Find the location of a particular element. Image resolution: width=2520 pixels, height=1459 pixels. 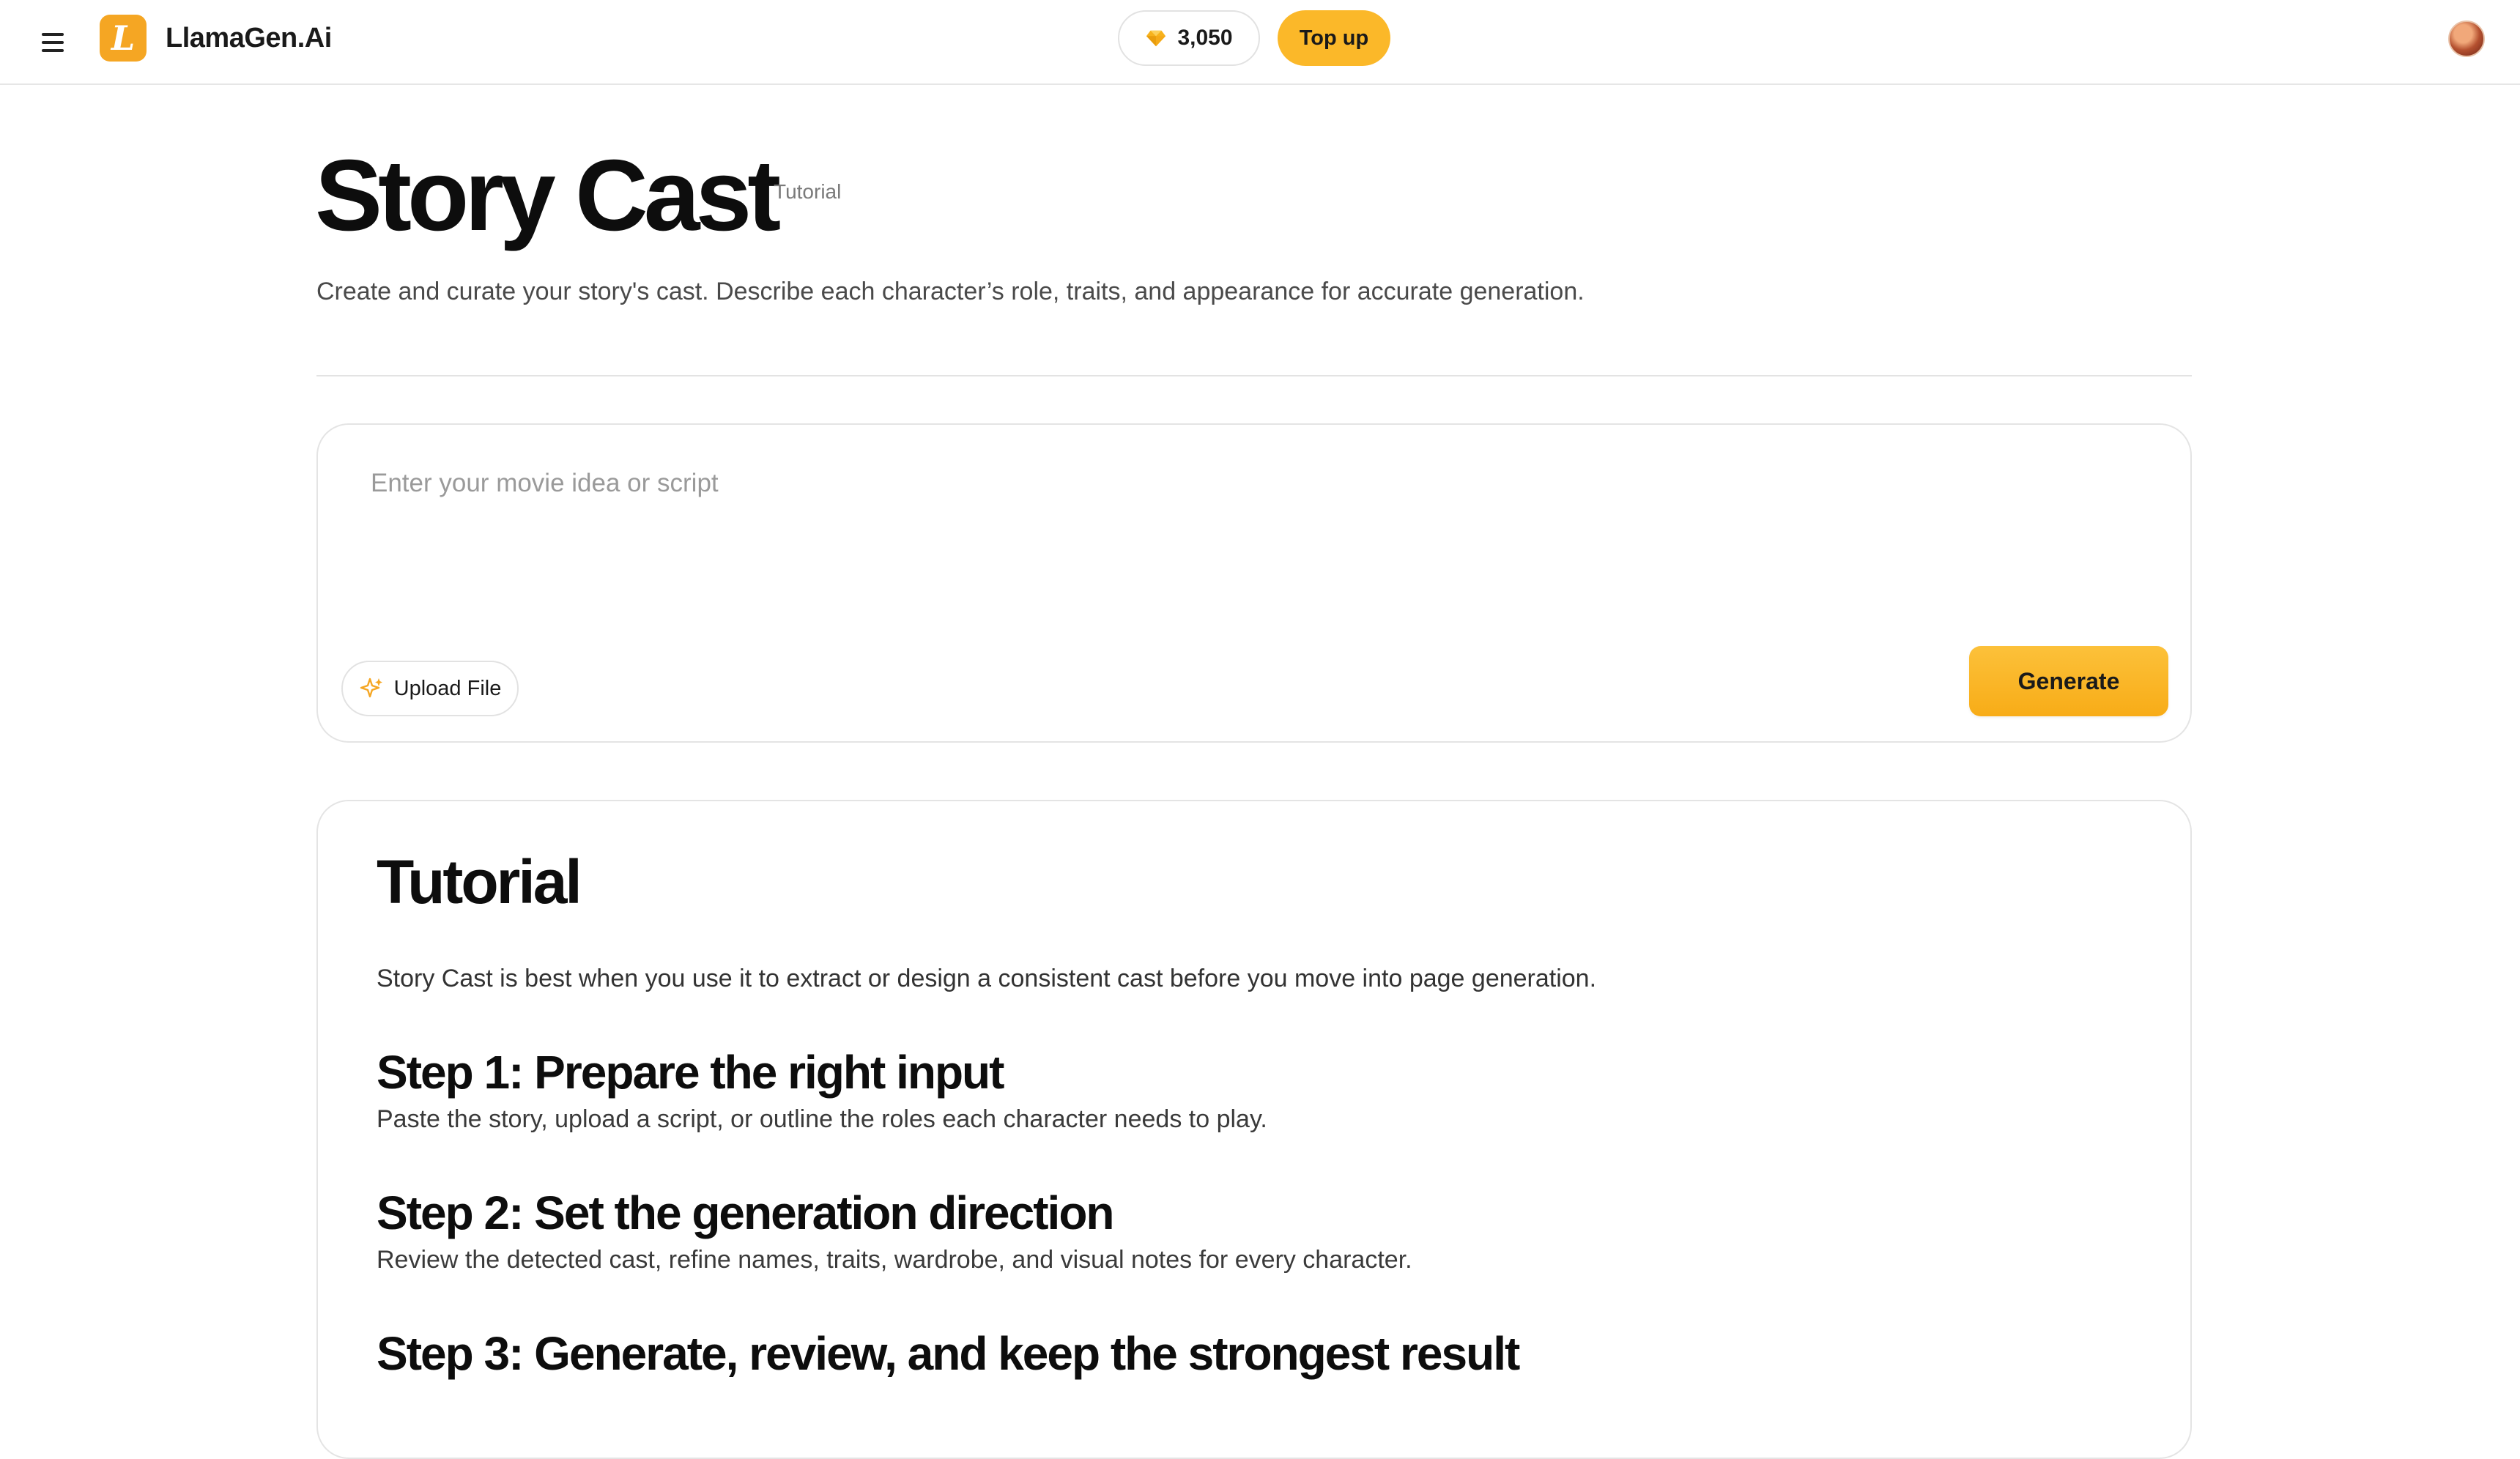

top-navigation-bar: L LlamaGen.Ai 3,050 Top up is located at coordinates (1260, 42).